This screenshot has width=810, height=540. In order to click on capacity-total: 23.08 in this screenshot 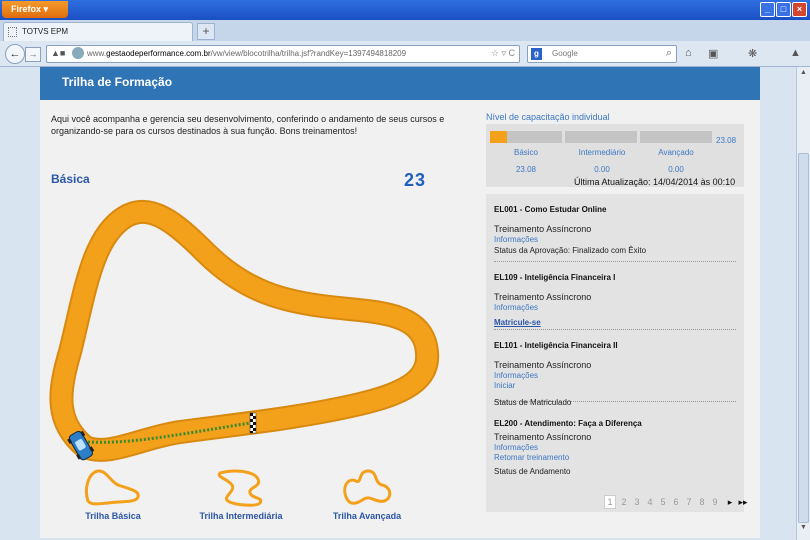, I will do `click(726, 140)`.